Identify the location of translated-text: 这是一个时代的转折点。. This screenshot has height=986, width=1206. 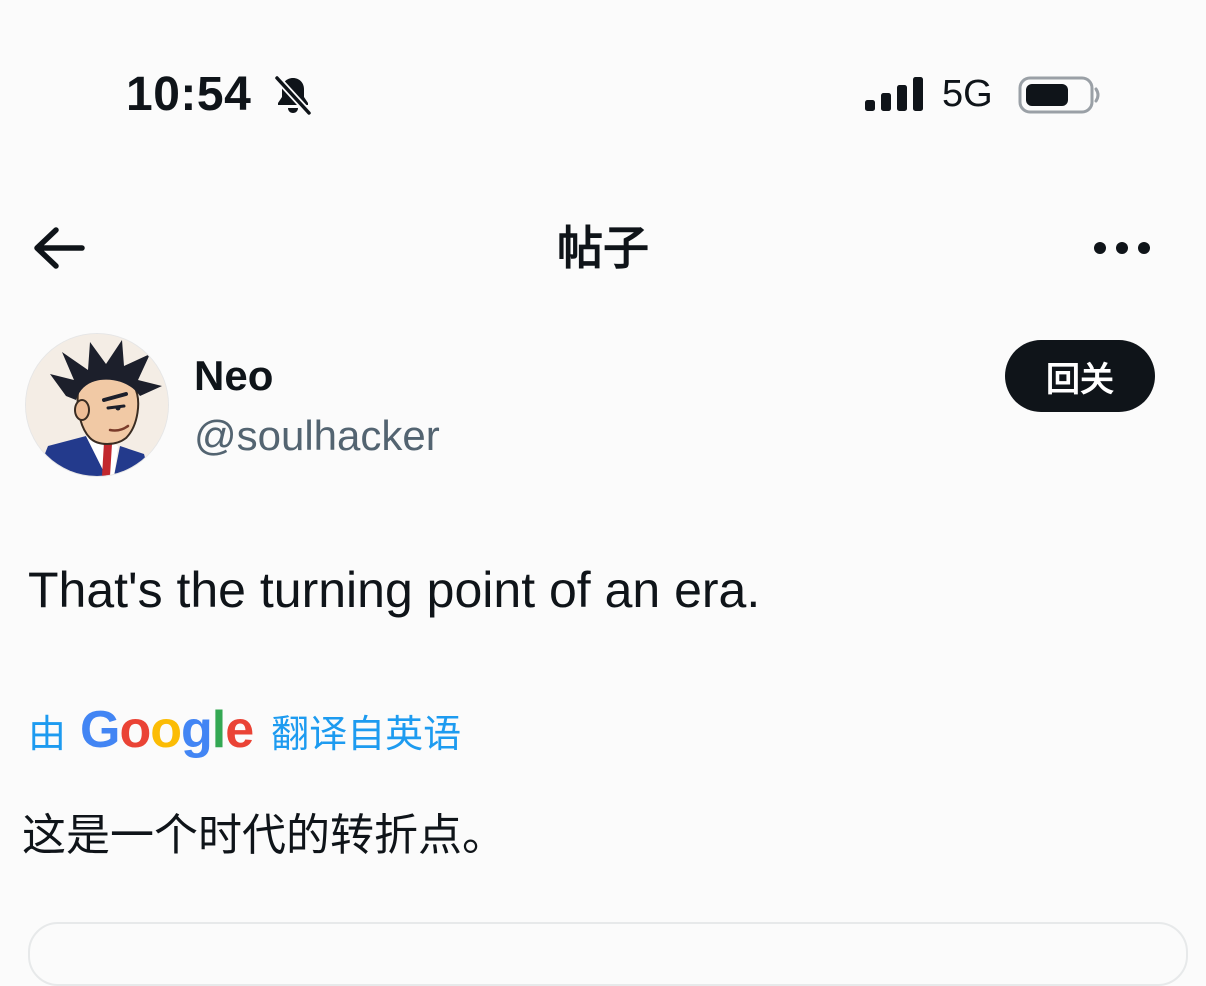
(264, 835).